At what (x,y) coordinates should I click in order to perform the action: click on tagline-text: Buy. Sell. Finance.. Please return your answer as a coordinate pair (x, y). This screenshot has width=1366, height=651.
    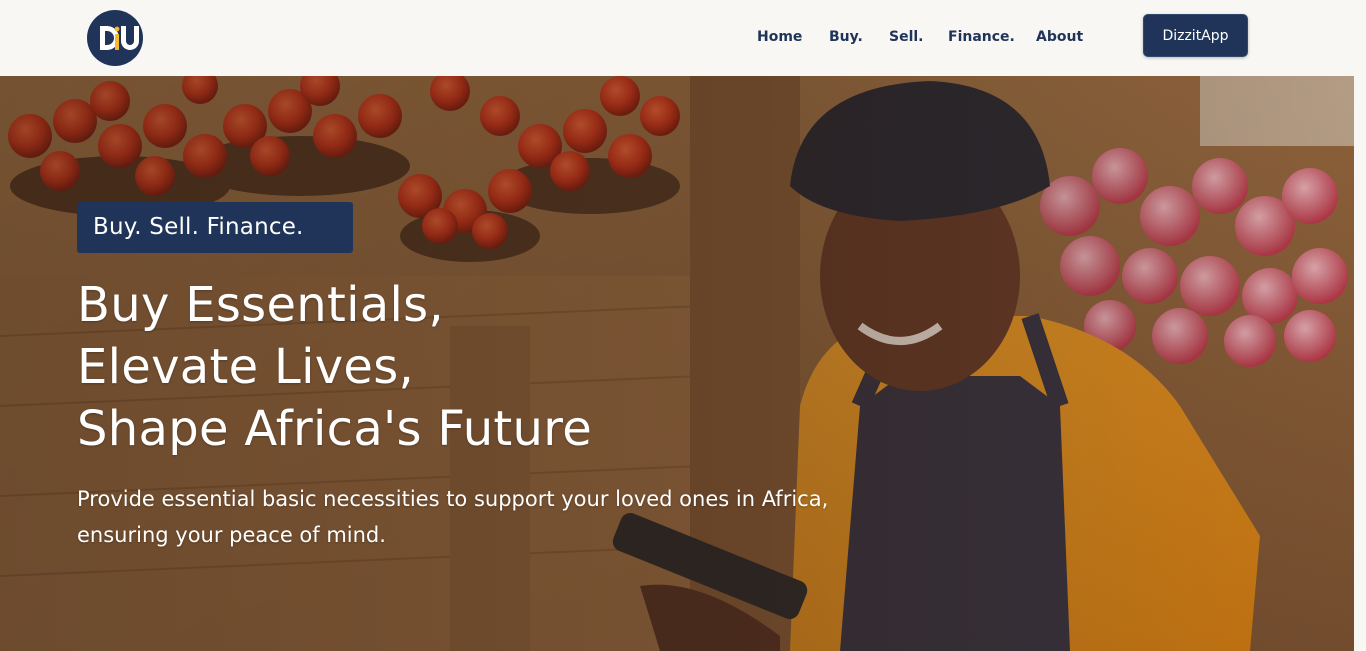
    Looking at the image, I should click on (198, 227).